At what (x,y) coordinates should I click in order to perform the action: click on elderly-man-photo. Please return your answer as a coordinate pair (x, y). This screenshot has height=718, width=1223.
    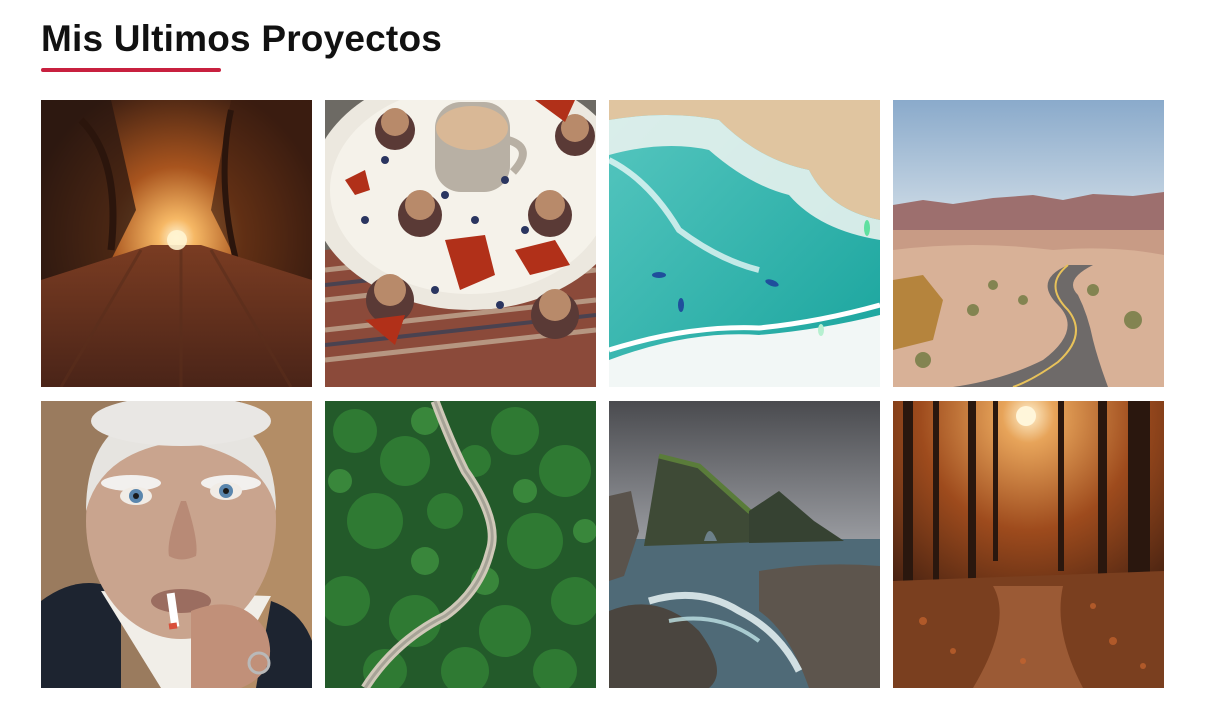
    Looking at the image, I should click on (176, 544).